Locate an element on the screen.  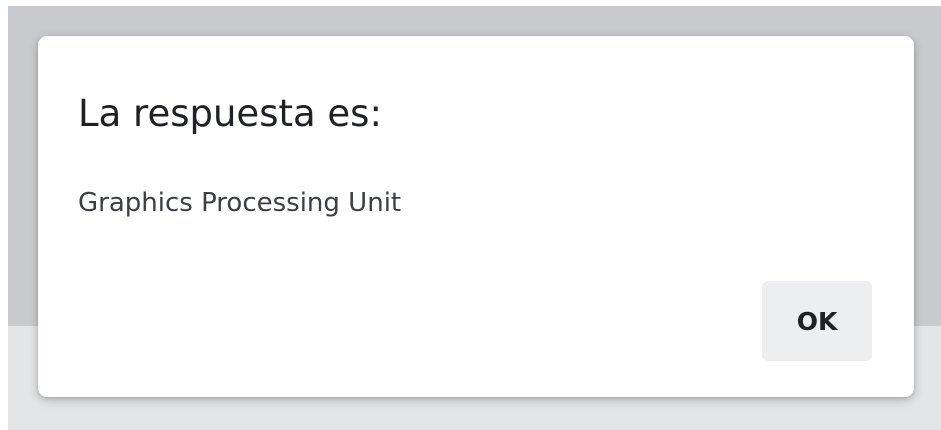
ok-button: OK is located at coordinates (817, 321).